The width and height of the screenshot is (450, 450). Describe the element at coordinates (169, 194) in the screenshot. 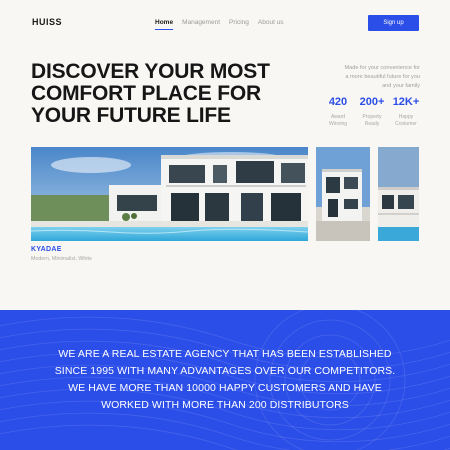

I see `villa-photo` at that location.